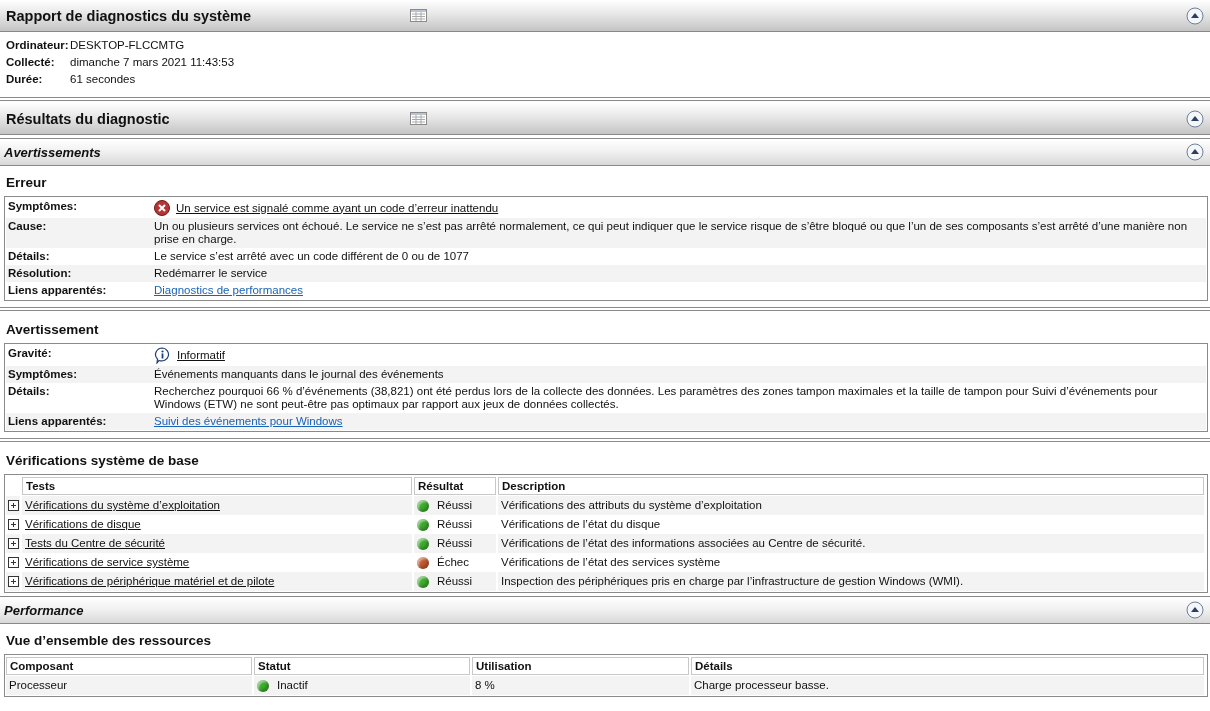 This screenshot has width=1210, height=711. Describe the element at coordinates (311, 256) in the screenshot. I see `detail-value: Le service s’est arrêté avec un code différent de 0 ou de 1077` at that location.